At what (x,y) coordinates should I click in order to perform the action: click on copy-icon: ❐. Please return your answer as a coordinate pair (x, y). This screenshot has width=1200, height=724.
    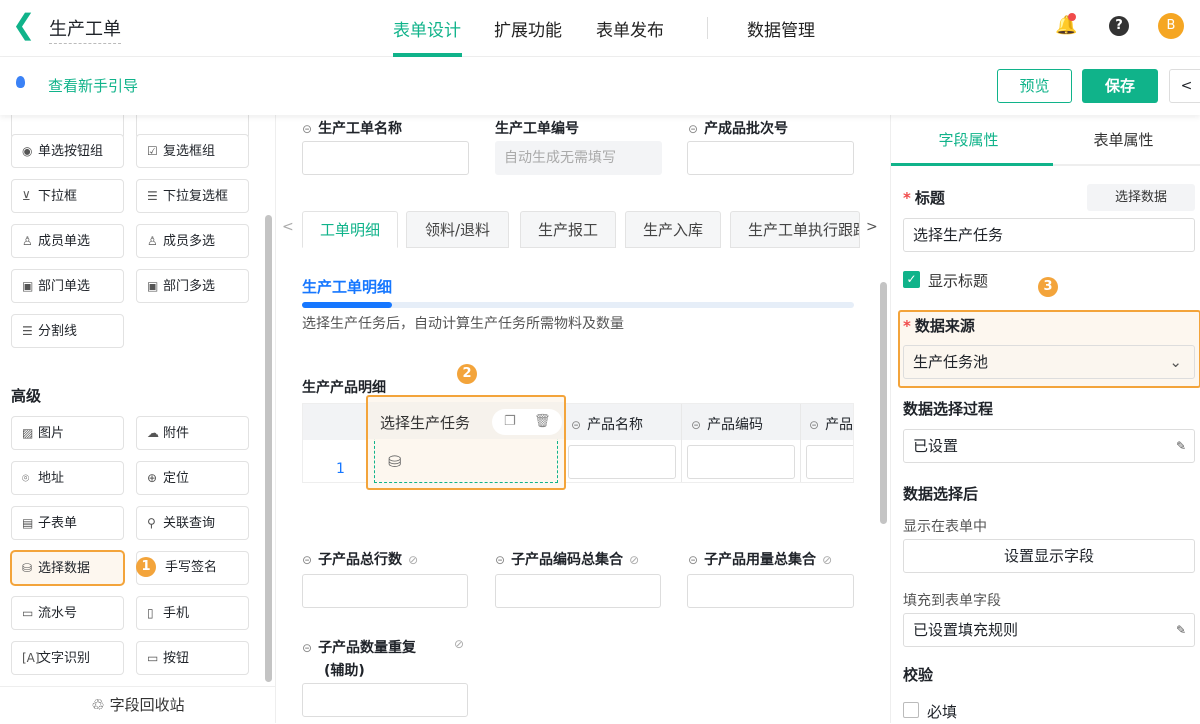
    Looking at the image, I should click on (510, 422).